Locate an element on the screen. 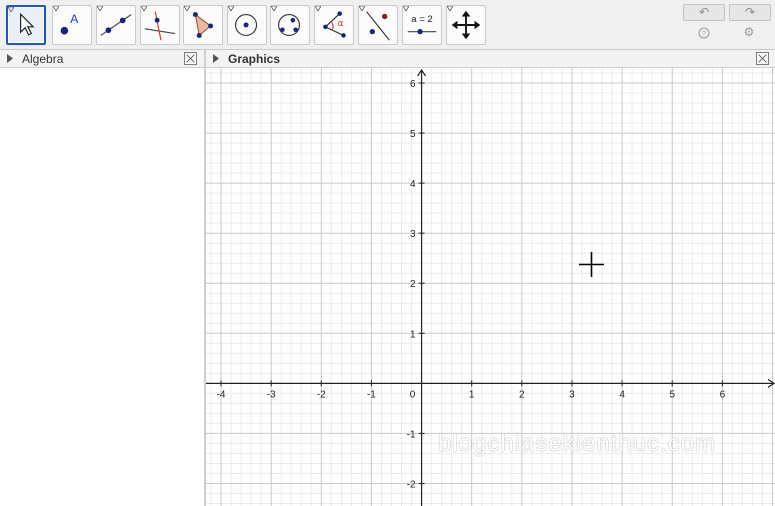 Image resolution: width=775 pixels, height=506 pixels. svg-text: a = 2 is located at coordinates (421, 19).